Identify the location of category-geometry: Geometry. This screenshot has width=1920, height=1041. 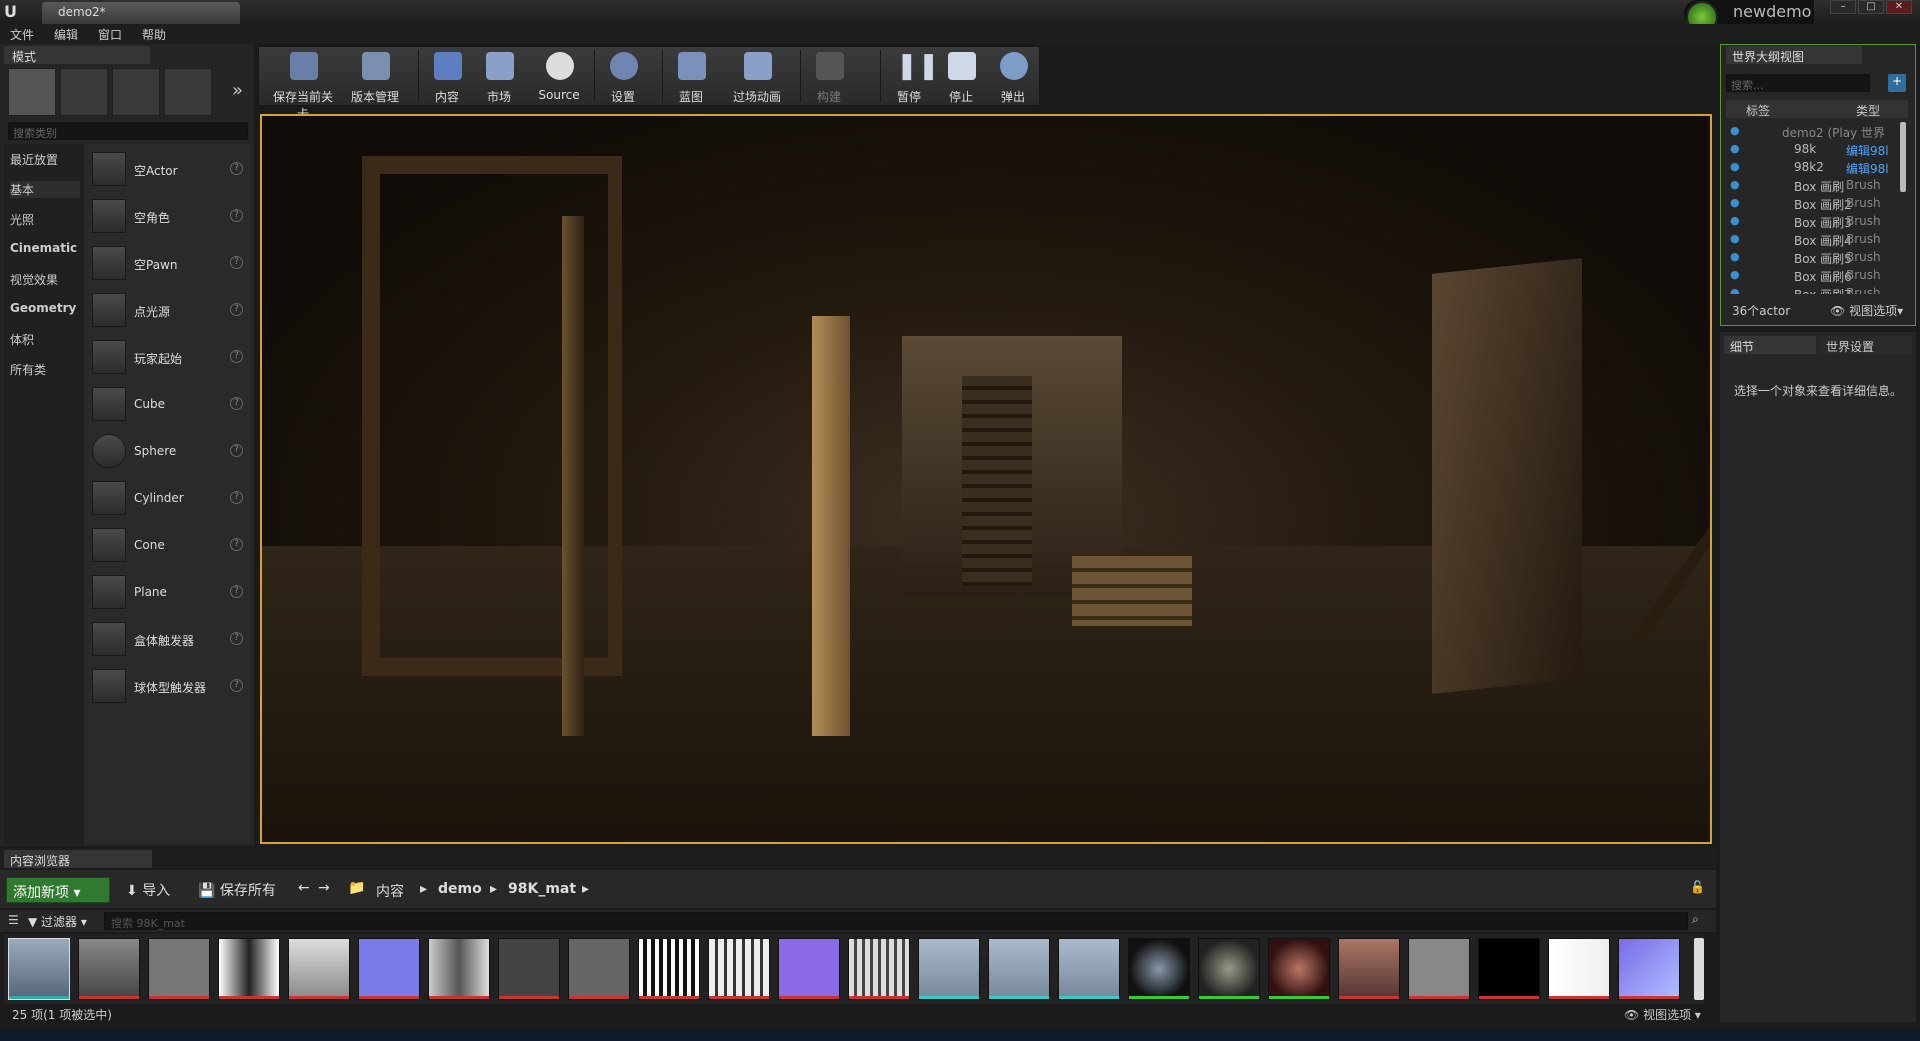
(45, 308).